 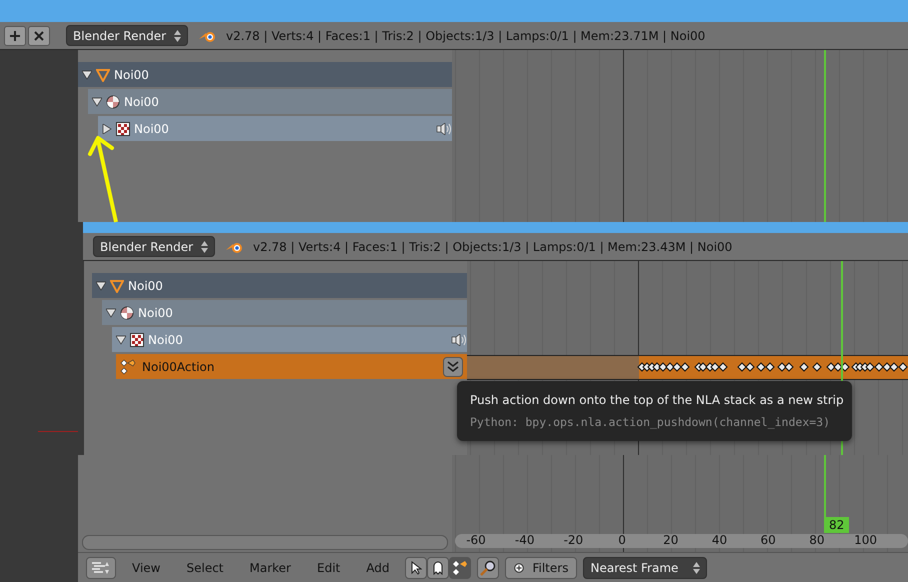 What do you see at coordinates (622, 540) in the screenshot?
I see `ruler-label: 0` at bounding box center [622, 540].